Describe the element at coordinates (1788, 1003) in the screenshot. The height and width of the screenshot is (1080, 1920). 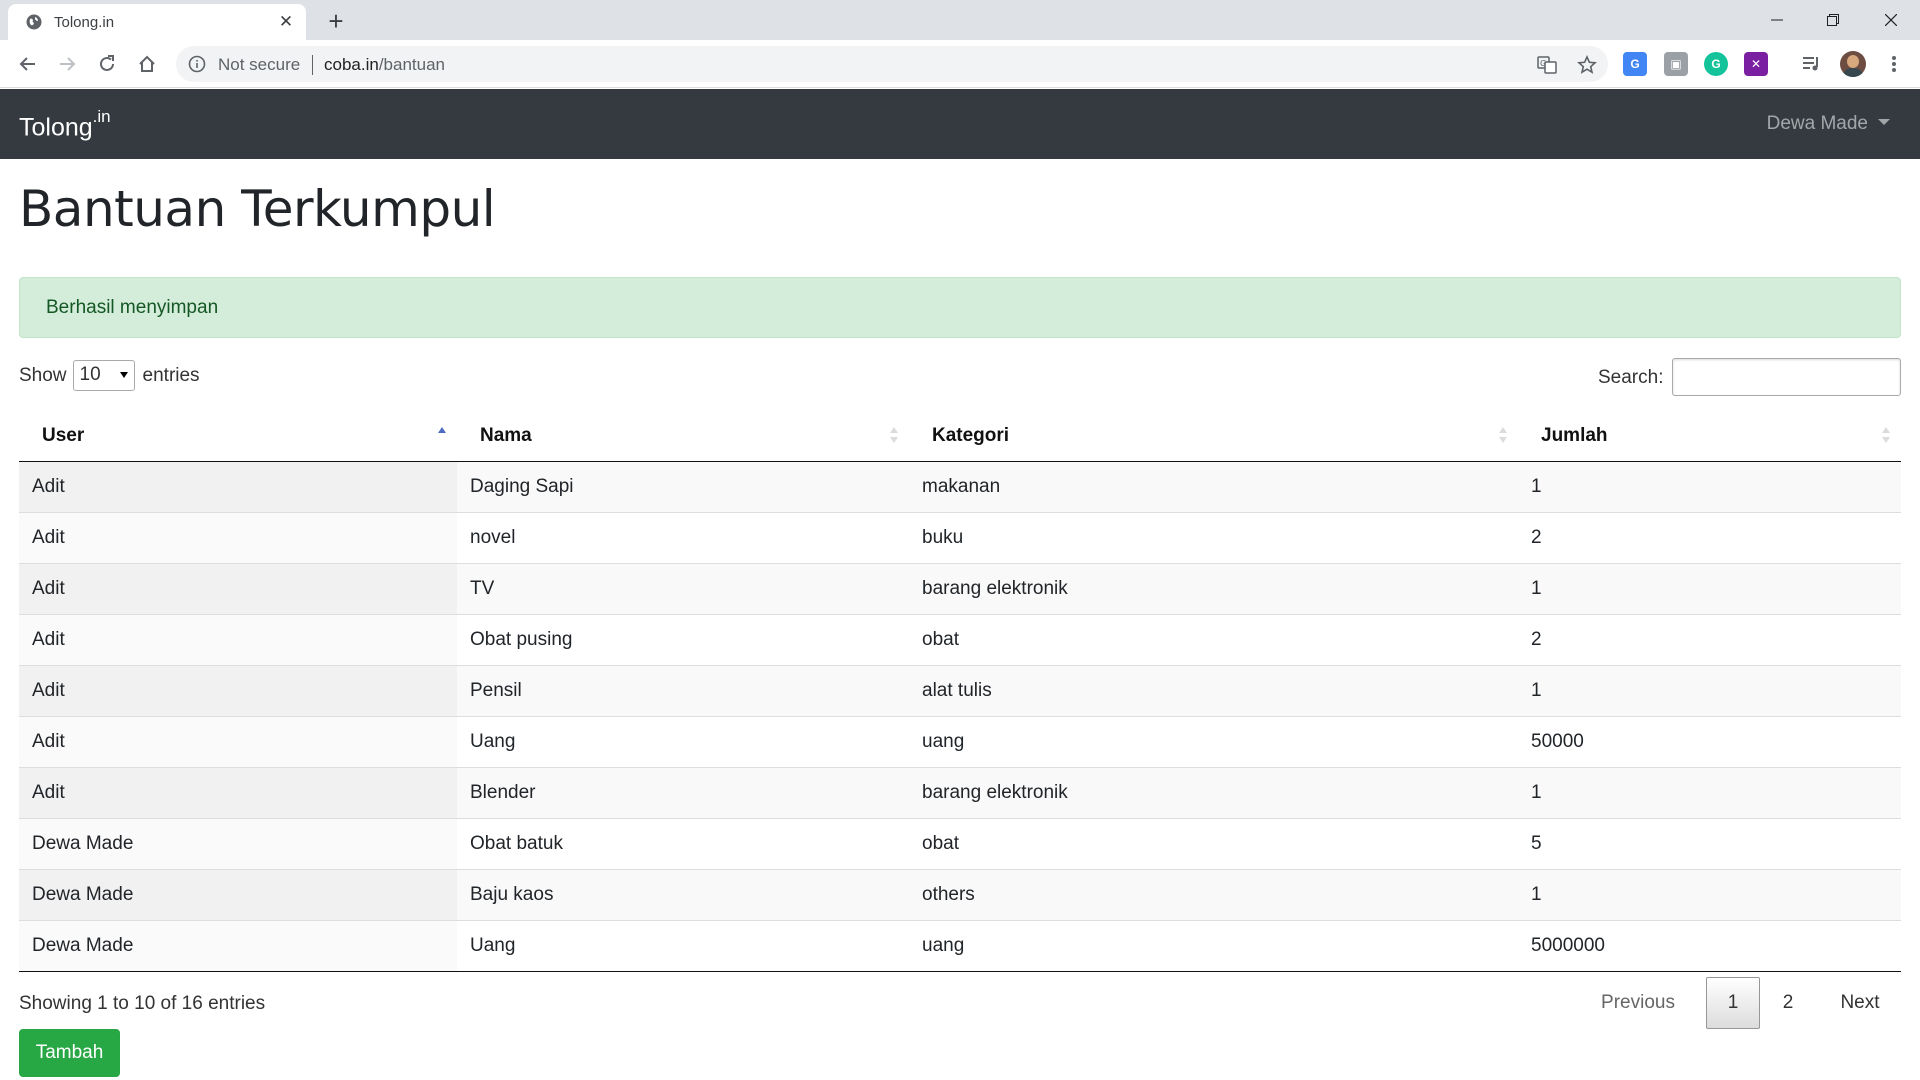
I see `pagination-page-2: 2` at that location.